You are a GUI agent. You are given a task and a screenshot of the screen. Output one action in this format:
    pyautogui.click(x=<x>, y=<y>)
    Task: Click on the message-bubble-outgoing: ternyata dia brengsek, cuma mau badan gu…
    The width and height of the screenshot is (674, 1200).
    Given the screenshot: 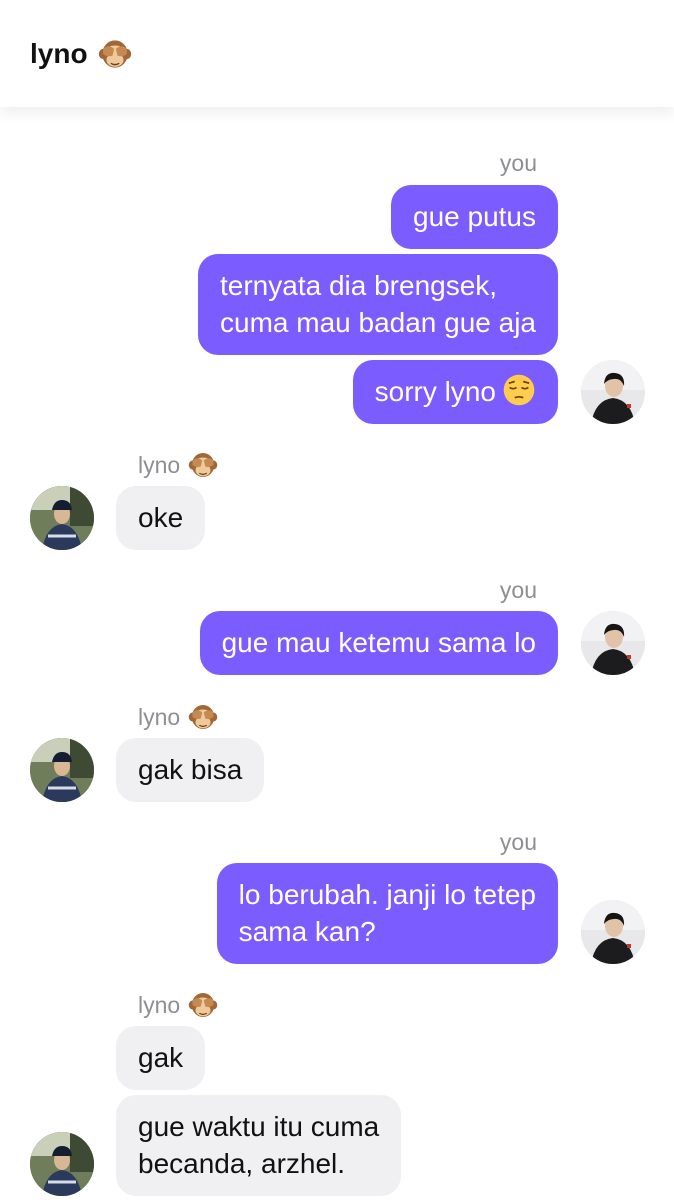 What is the action you would take?
    pyautogui.click(x=378, y=304)
    